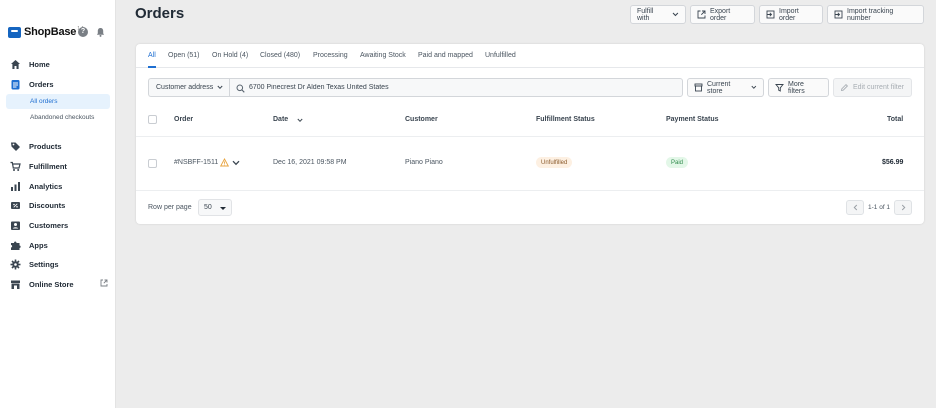 The width and height of the screenshot is (936, 408). I want to click on current-store-button: Current store, so click(725, 87).